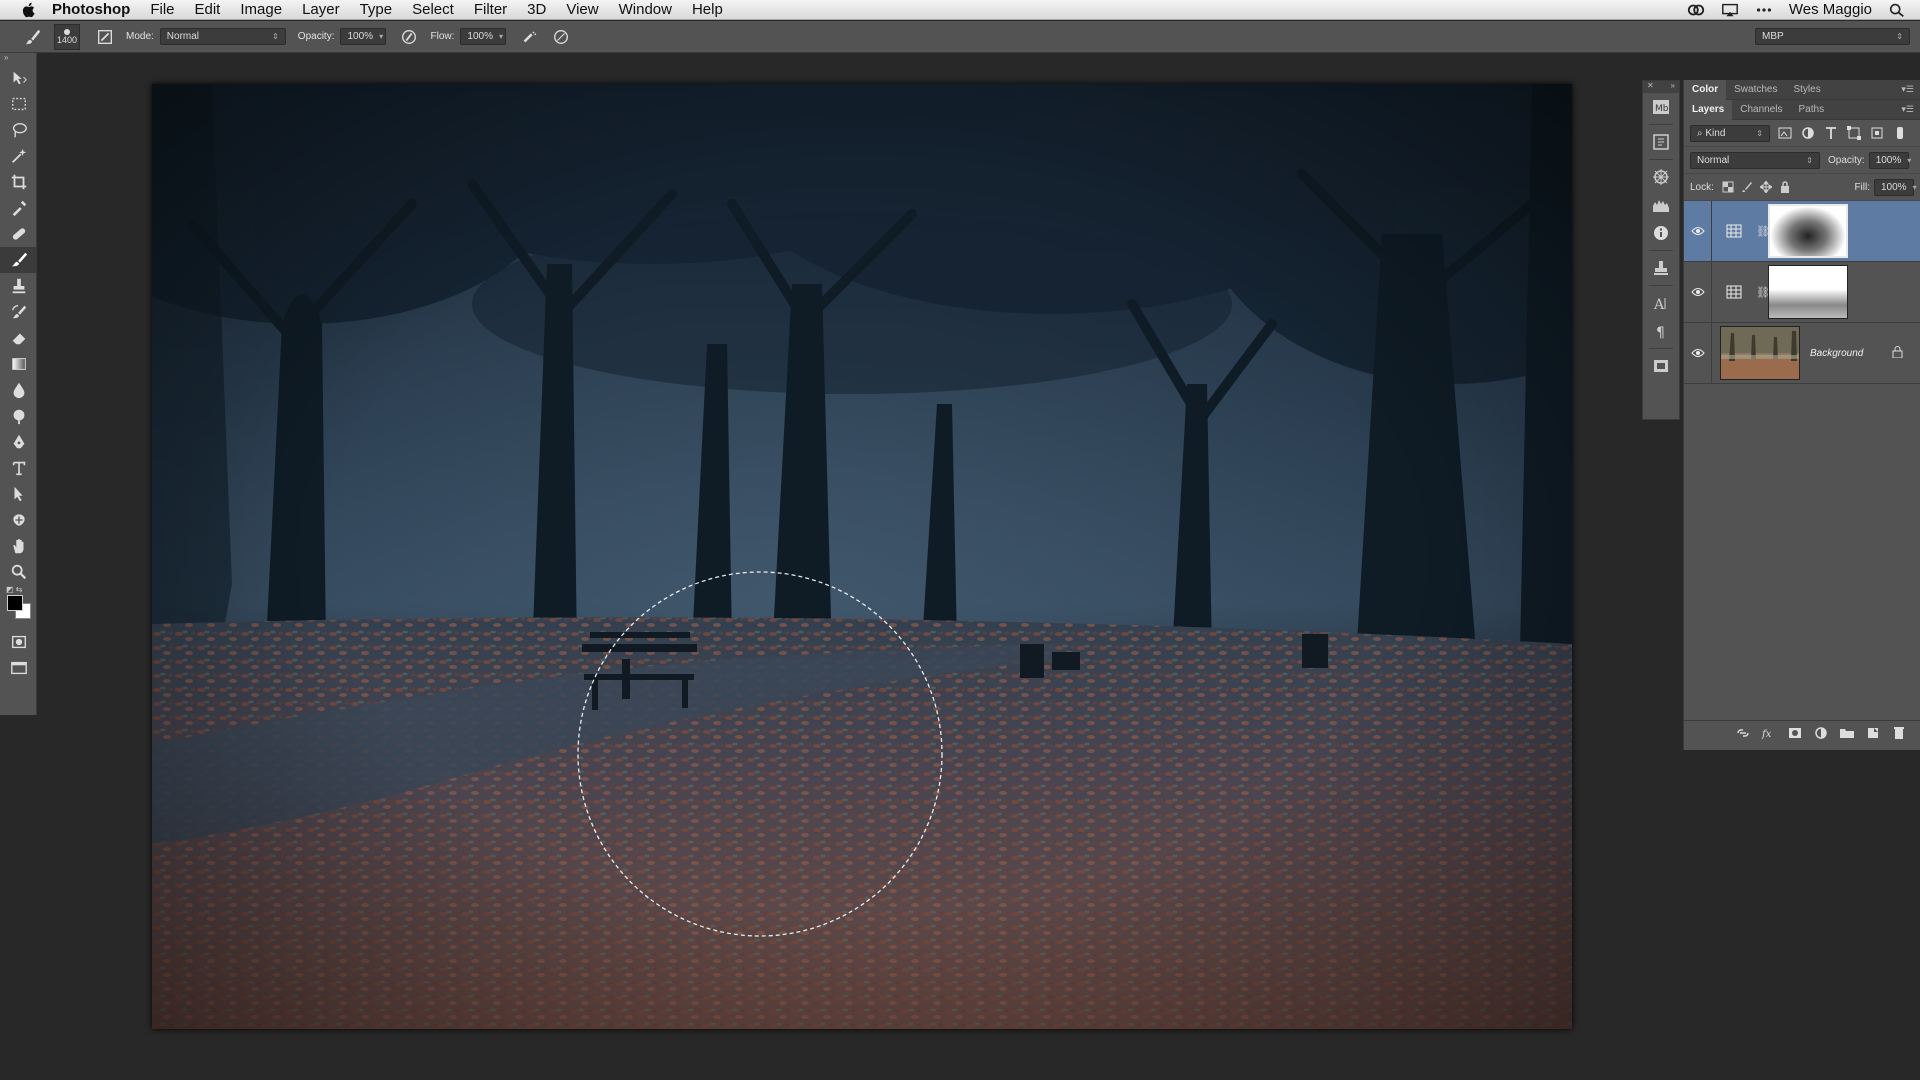 The height and width of the screenshot is (1080, 1920). I want to click on expand-panels-icon: », so click(1673, 87).